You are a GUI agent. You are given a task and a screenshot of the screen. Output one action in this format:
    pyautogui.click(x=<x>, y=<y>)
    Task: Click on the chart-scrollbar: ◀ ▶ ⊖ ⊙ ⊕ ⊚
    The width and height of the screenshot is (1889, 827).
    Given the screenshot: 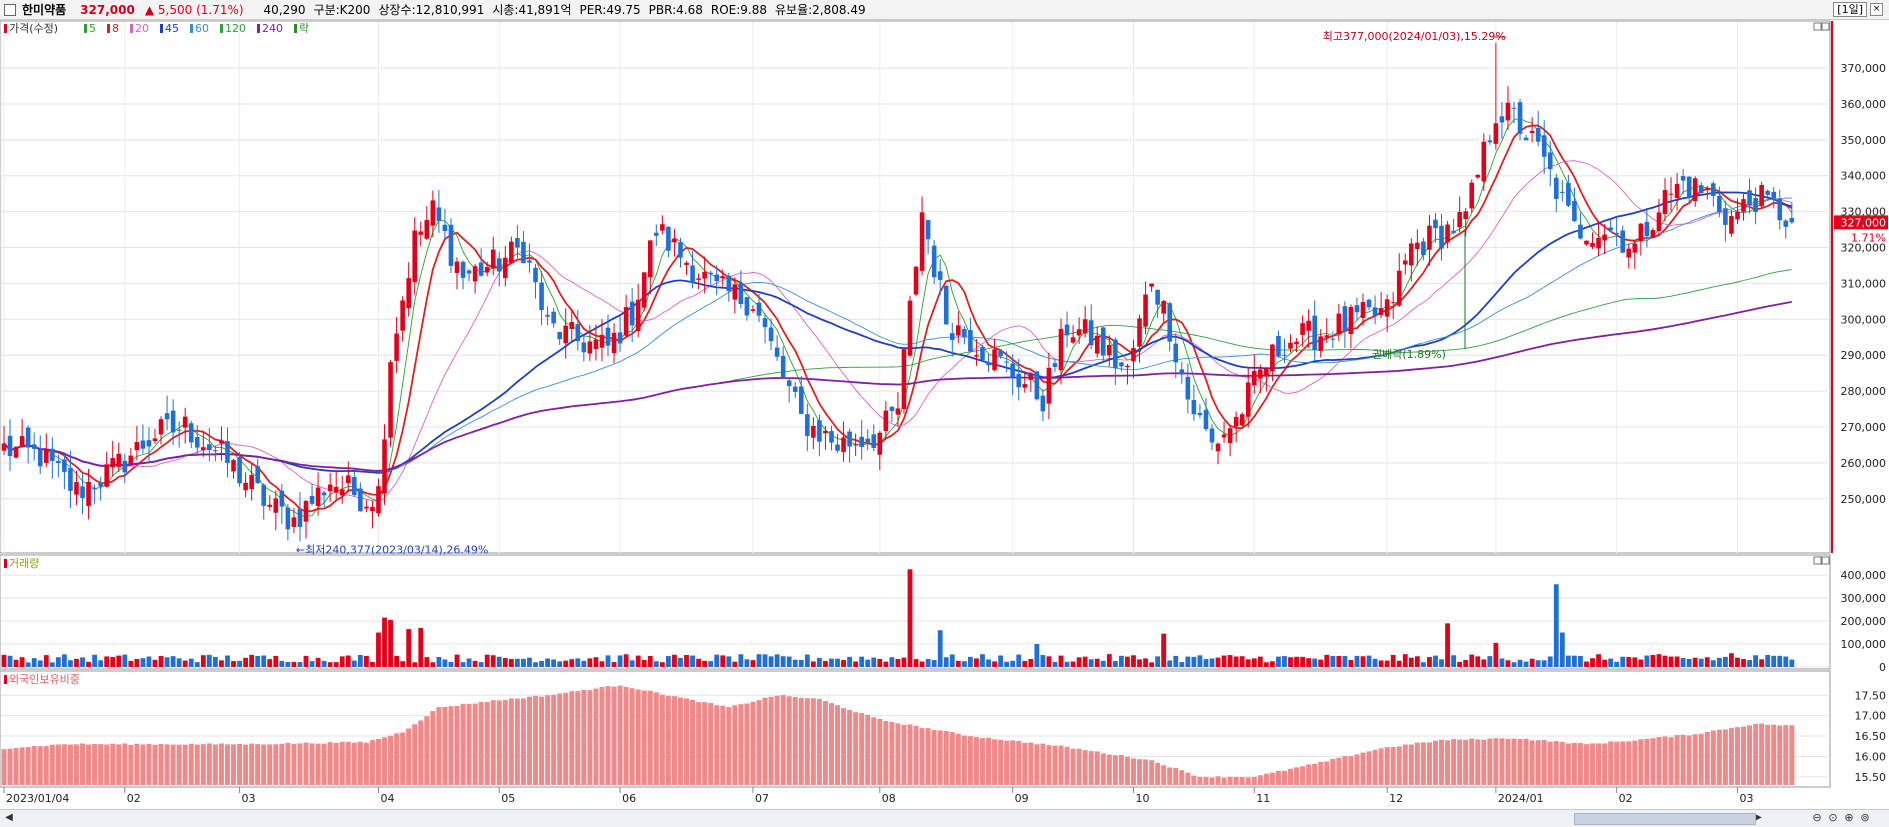 What is the action you would take?
    pyautogui.click(x=944, y=818)
    